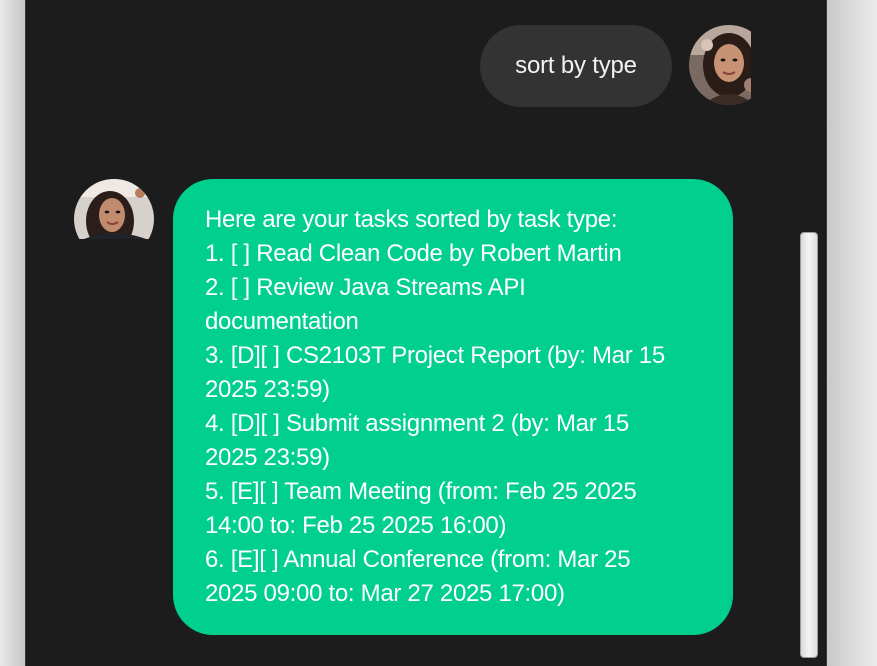  I want to click on user-avatar-icon, so click(720, 65).